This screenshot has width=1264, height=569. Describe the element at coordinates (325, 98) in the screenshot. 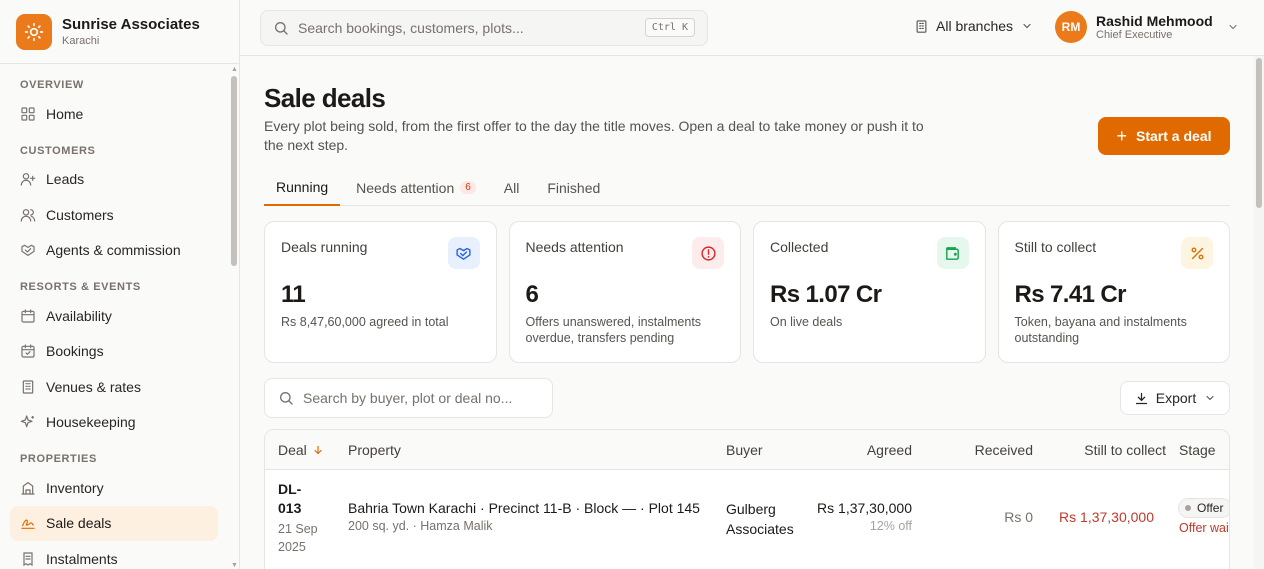

I see `page-title: Sale deals` at that location.